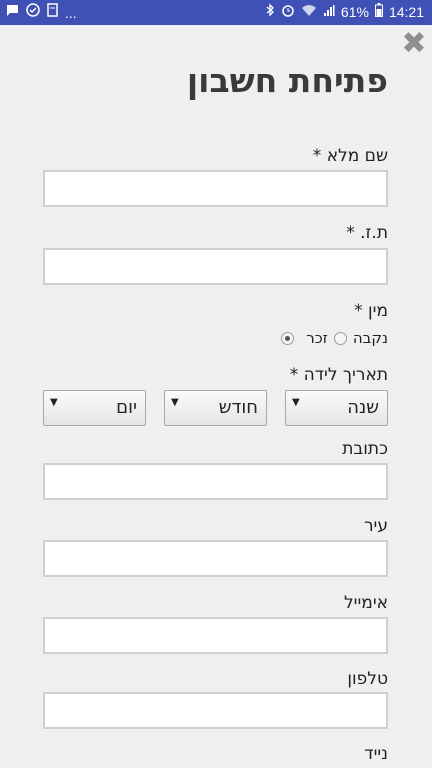 The height and width of the screenshot is (768, 432). What do you see at coordinates (367, 679) in the screenshot?
I see `phone-label: טלפון` at bounding box center [367, 679].